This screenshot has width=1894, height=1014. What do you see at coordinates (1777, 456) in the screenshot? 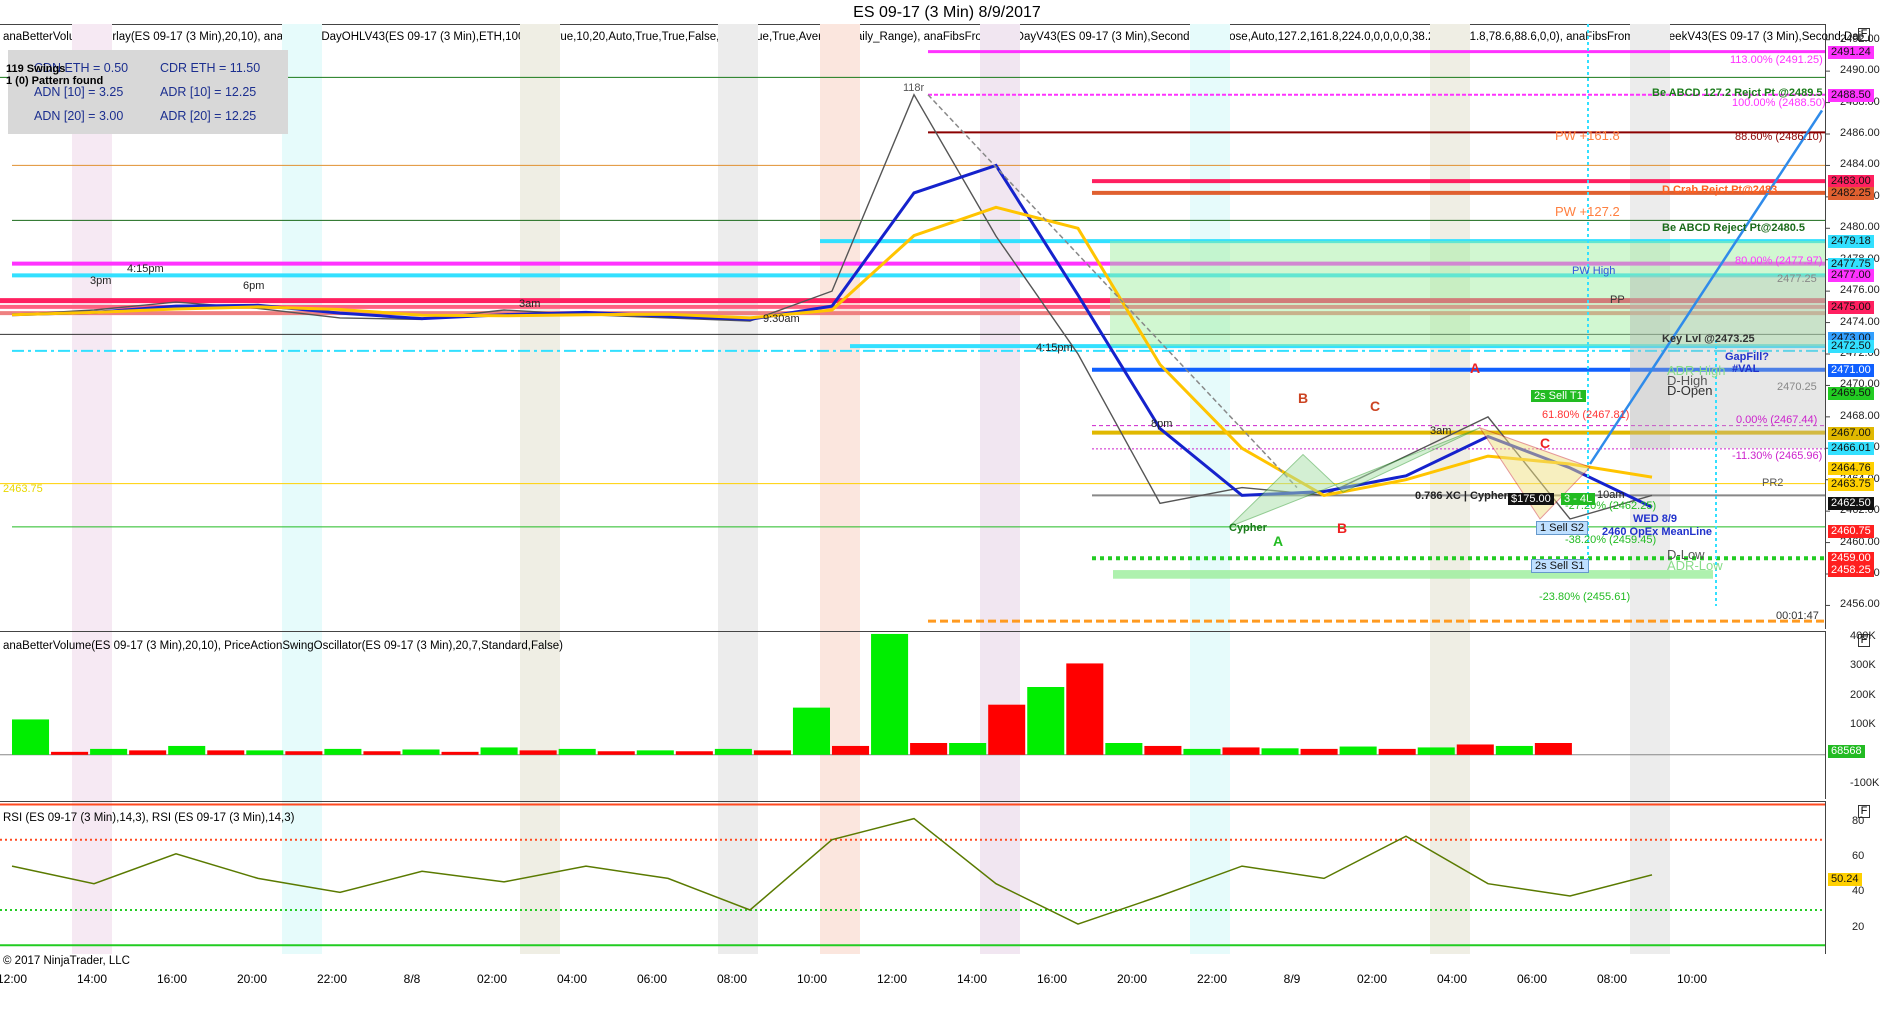
I see `label-pct-neg113: -11.30% (2465.96)` at bounding box center [1777, 456].